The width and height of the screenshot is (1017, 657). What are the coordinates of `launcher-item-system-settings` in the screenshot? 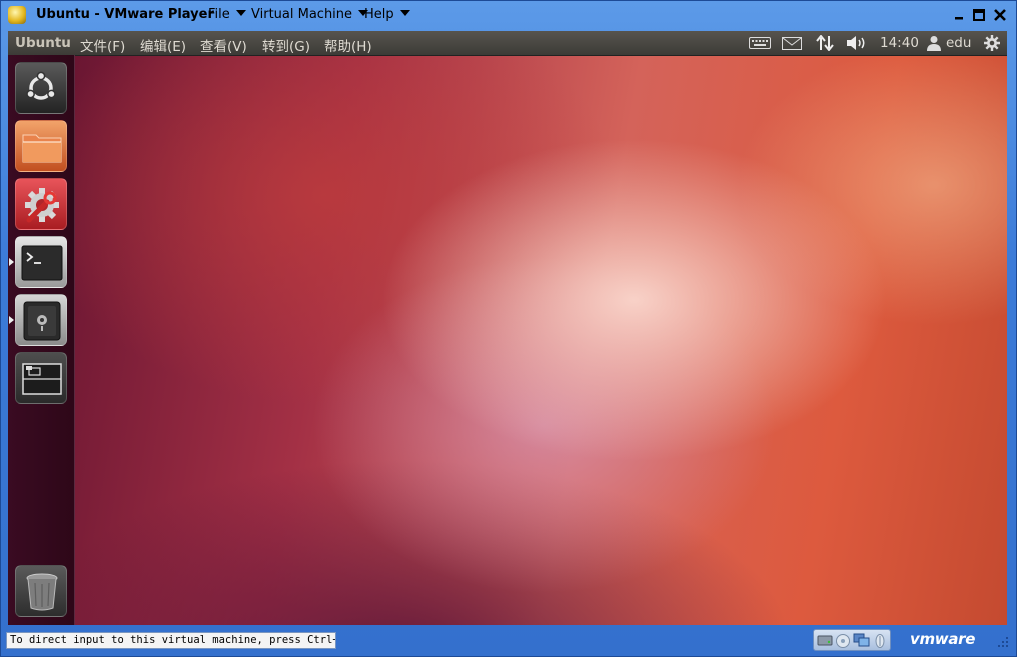 It's located at (41, 204).